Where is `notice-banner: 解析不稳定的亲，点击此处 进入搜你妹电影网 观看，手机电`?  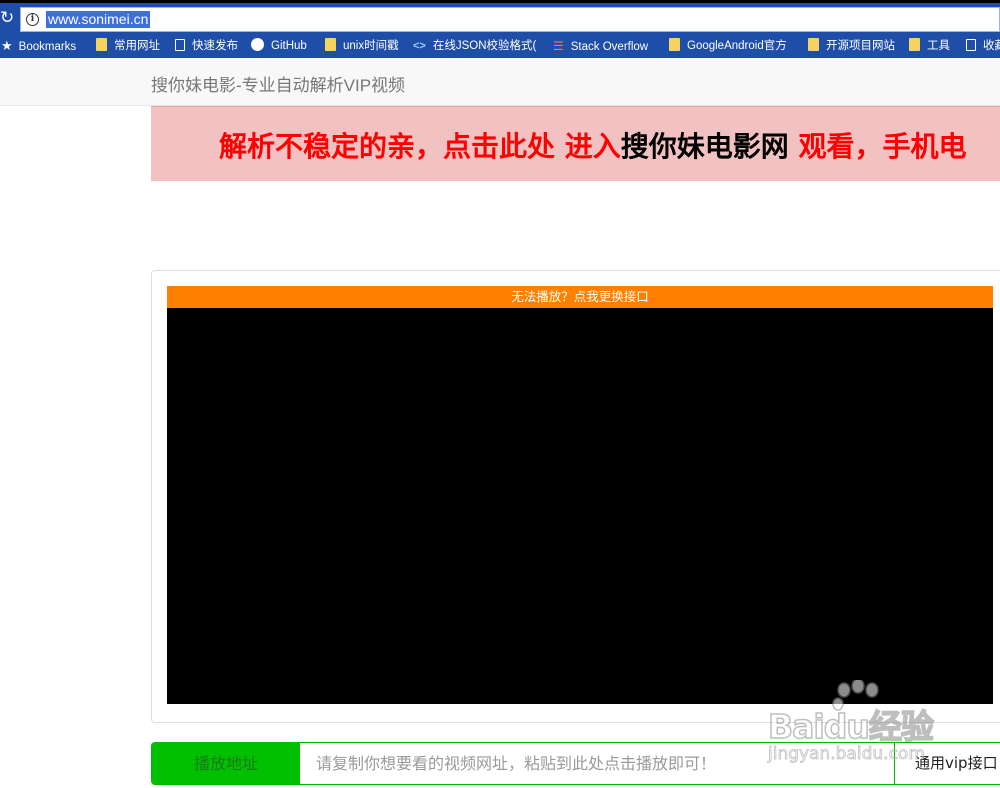 notice-banner: 解析不稳定的亲，点击此处 进入搜你妹电影网 观看，手机电 is located at coordinates (575, 143).